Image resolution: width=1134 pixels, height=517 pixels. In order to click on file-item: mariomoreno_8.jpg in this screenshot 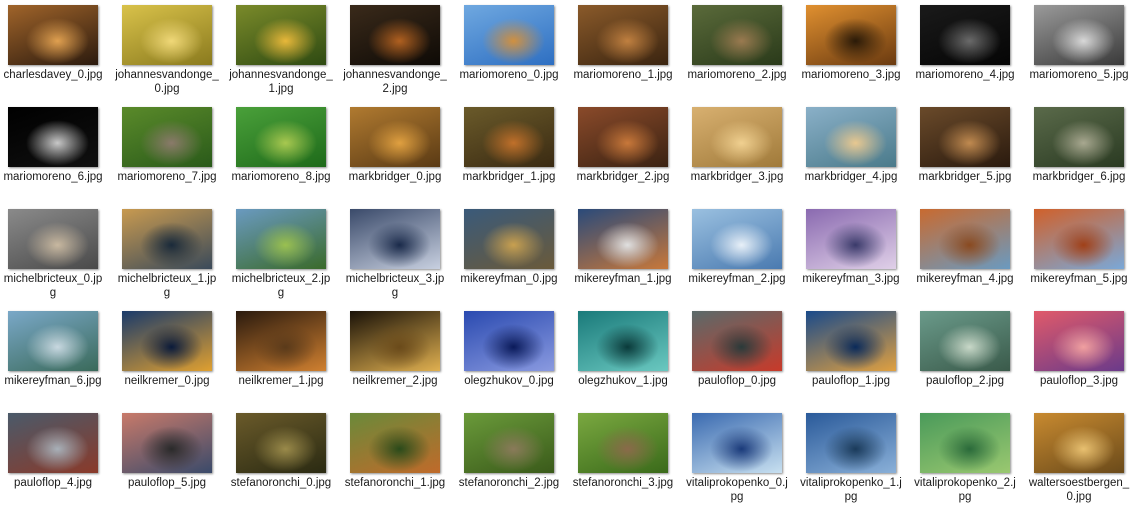, I will do `click(286, 153)`.